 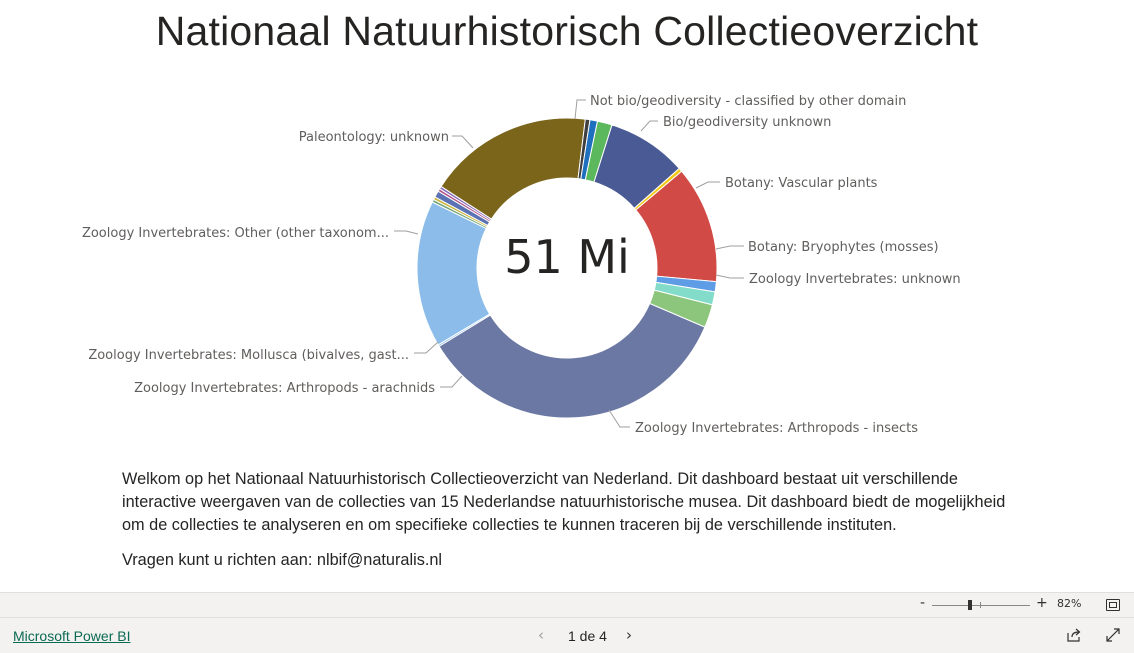 I want to click on zoom-in-button: +, so click(x=1042, y=603).